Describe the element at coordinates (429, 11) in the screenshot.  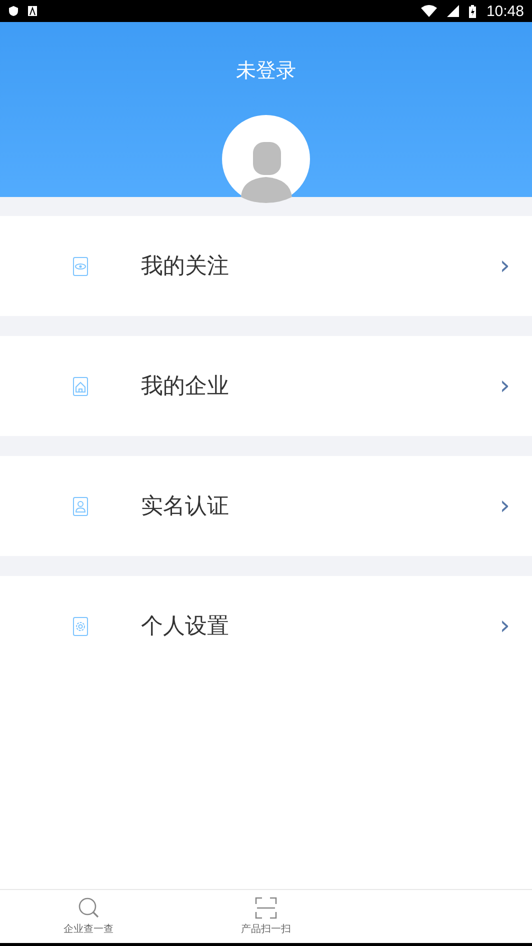
I see `wifi-icon` at that location.